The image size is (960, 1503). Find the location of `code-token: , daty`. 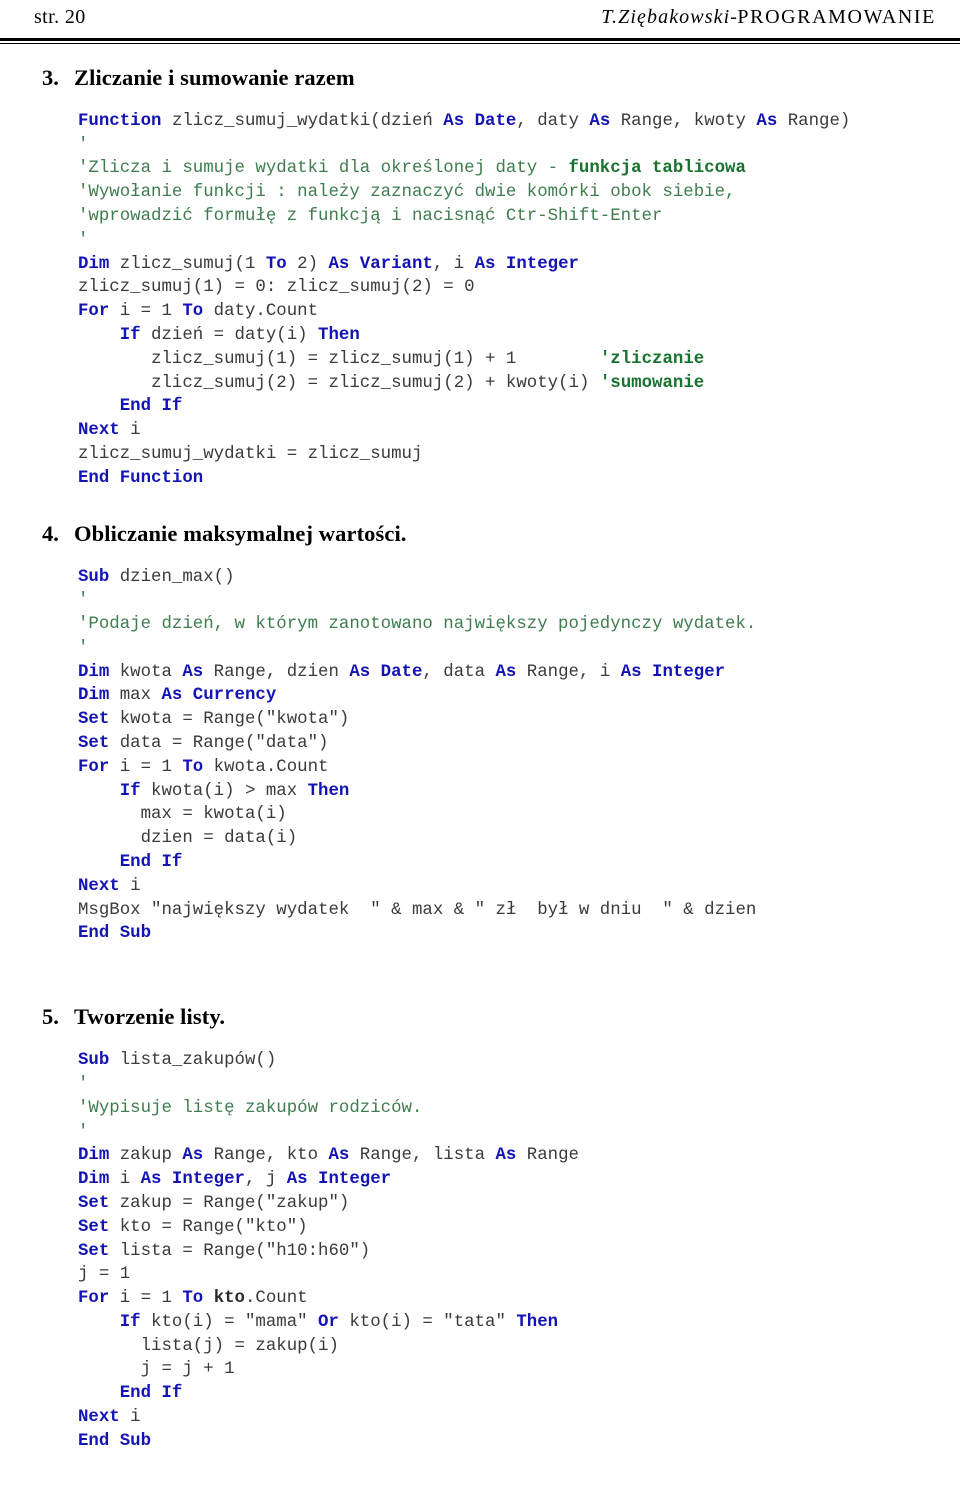

code-token: , daty is located at coordinates (553, 121).